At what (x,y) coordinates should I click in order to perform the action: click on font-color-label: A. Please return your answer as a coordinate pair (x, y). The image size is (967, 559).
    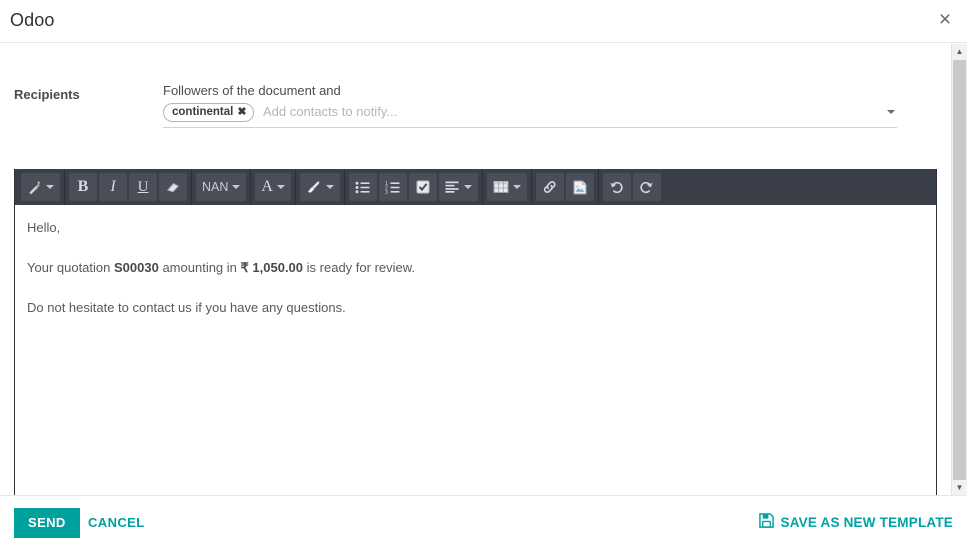
    Looking at the image, I should click on (267, 186).